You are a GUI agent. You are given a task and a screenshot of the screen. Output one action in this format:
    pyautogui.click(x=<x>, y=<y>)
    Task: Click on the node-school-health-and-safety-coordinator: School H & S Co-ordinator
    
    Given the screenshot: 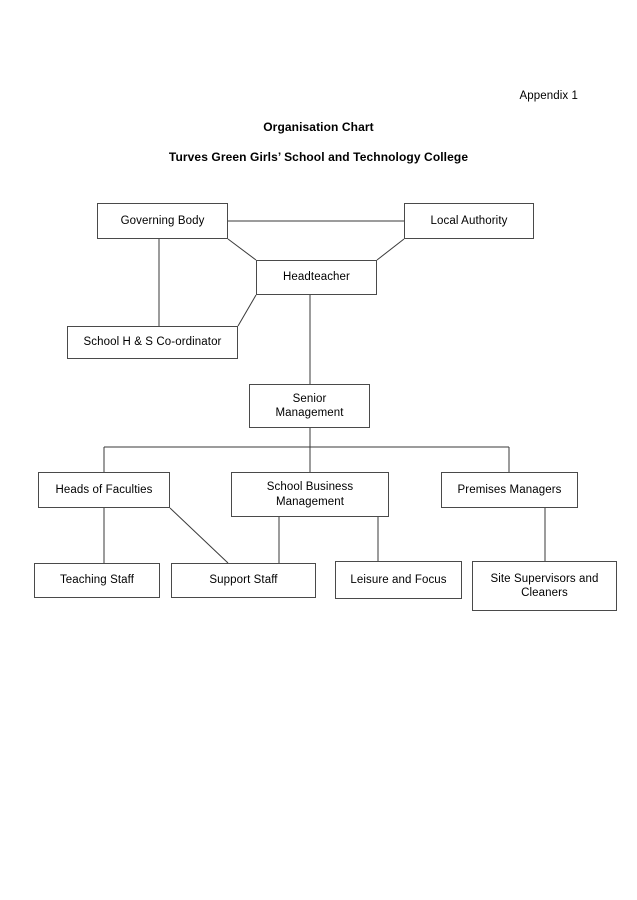 What is the action you would take?
    pyautogui.click(x=152, y=342)
    